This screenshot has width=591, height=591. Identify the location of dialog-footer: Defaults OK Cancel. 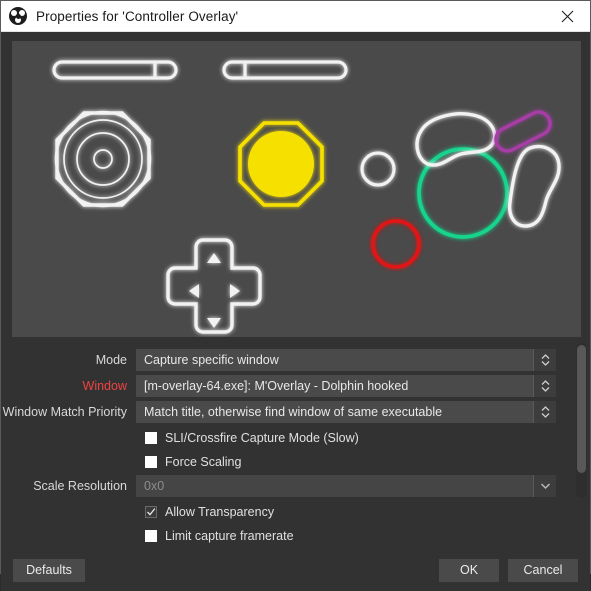
(295, 570).